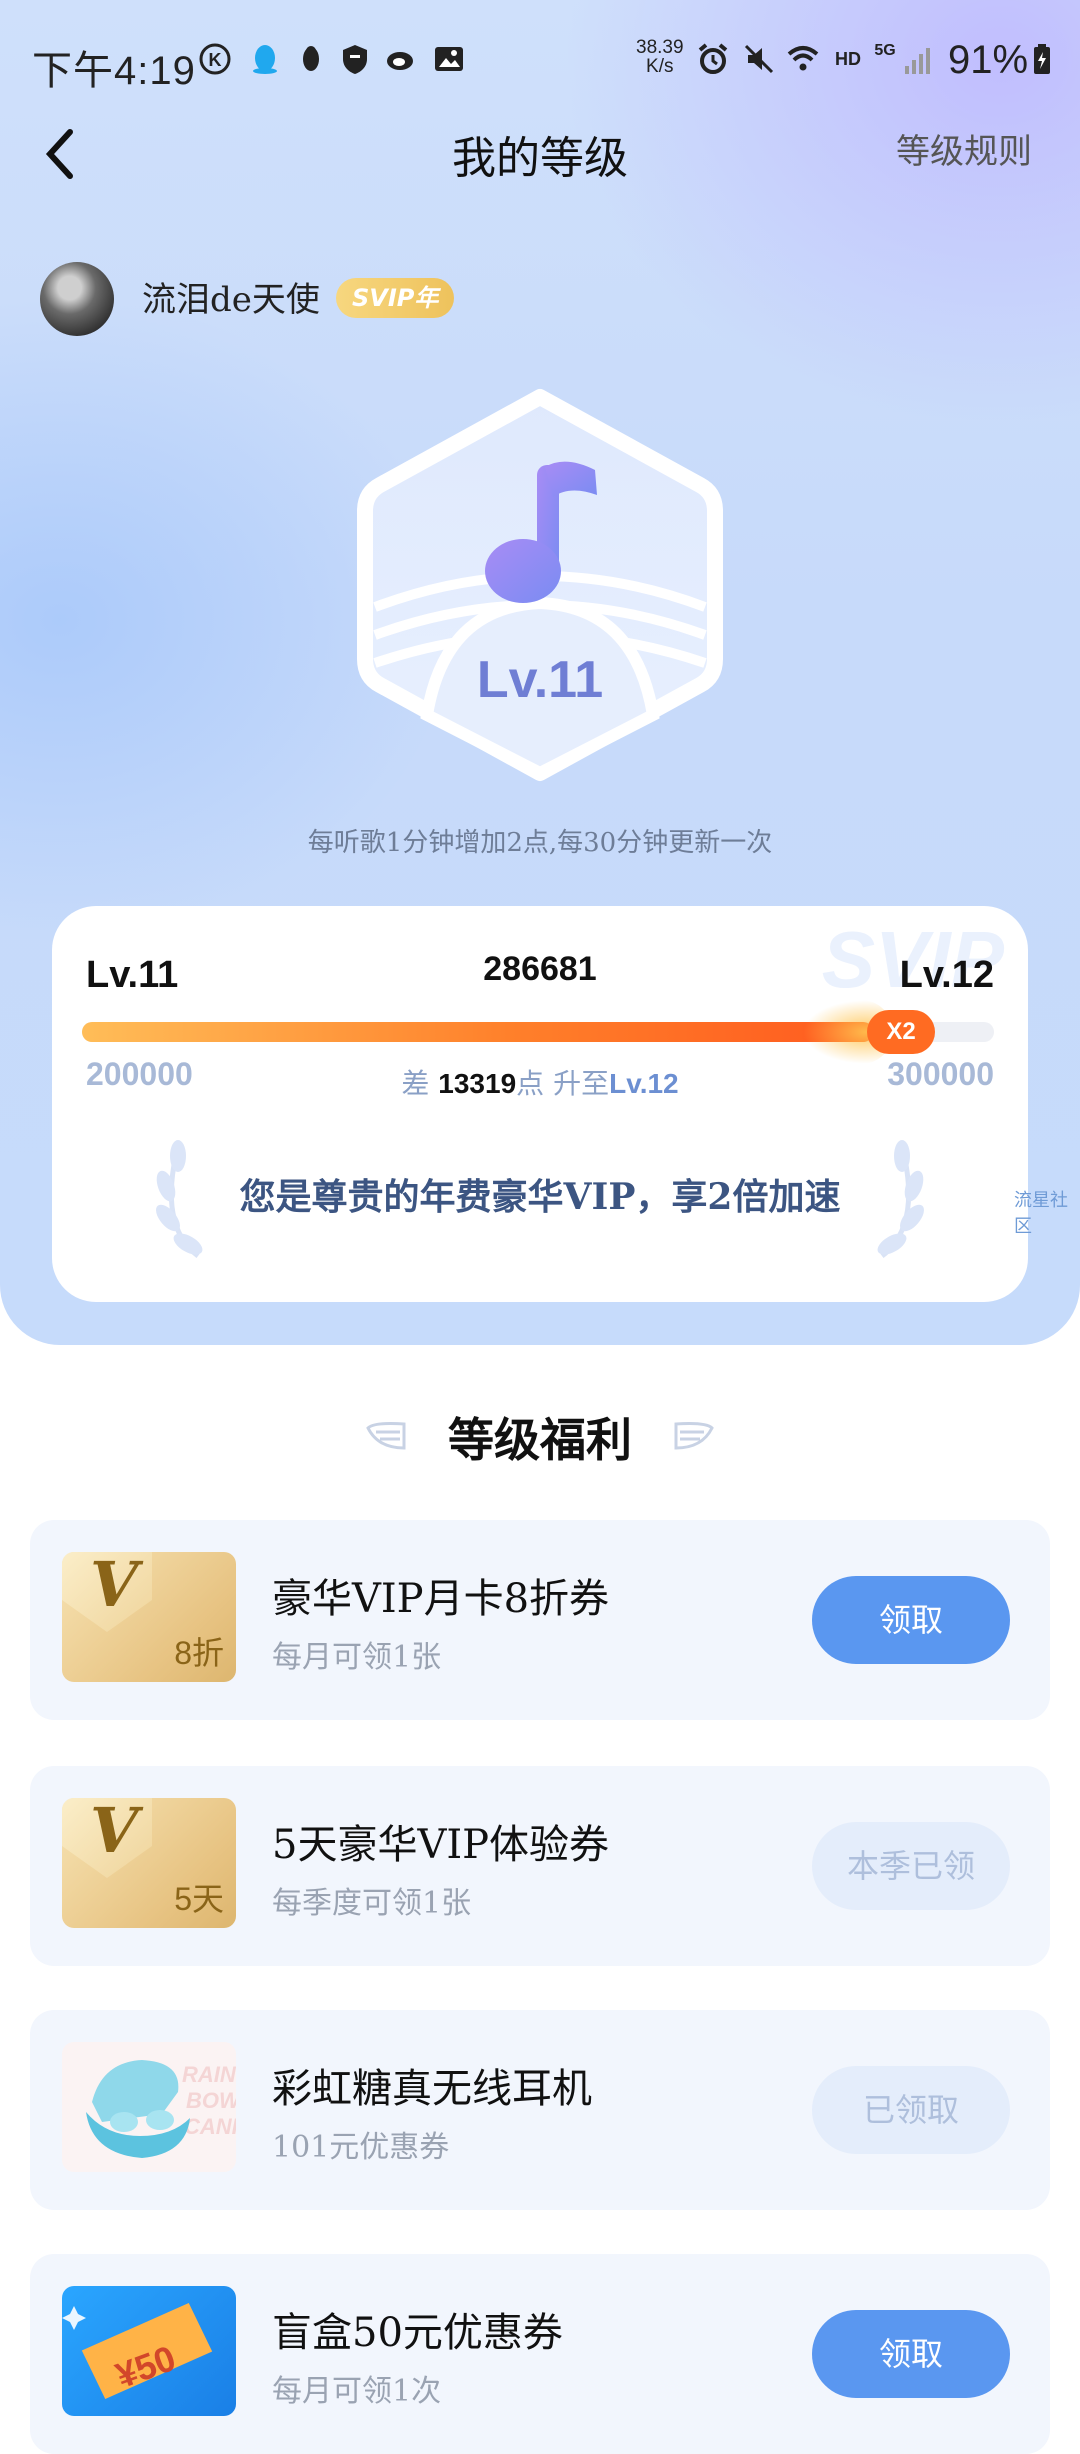  Describe the element at coordinates (372, 1903) in the screenshot. I see `benefit-desc: 每季度可领1张` at that location.